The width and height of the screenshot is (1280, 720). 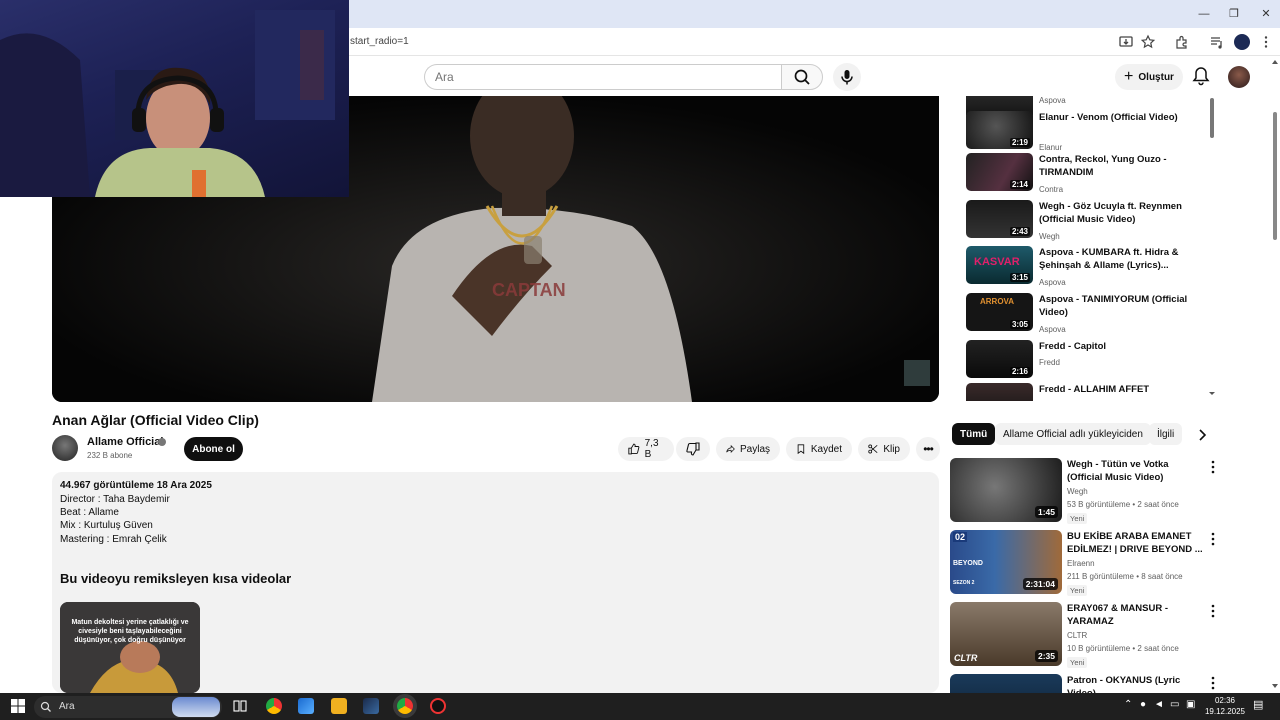 What do you see at coordinates (873, 449) in the screenshot?
I see `scissors-icon` at bounding box center [873, 449].